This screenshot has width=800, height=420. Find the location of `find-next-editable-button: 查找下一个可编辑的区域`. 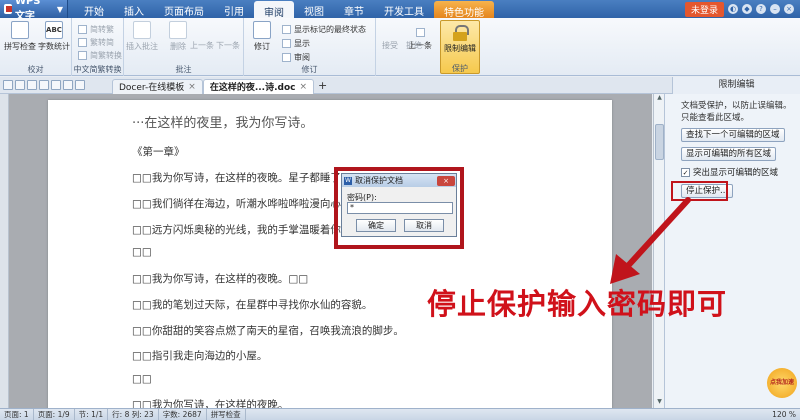

find-next-editable-button: 查找下一个可编辑的区域 is located at coordinates (733, 135).